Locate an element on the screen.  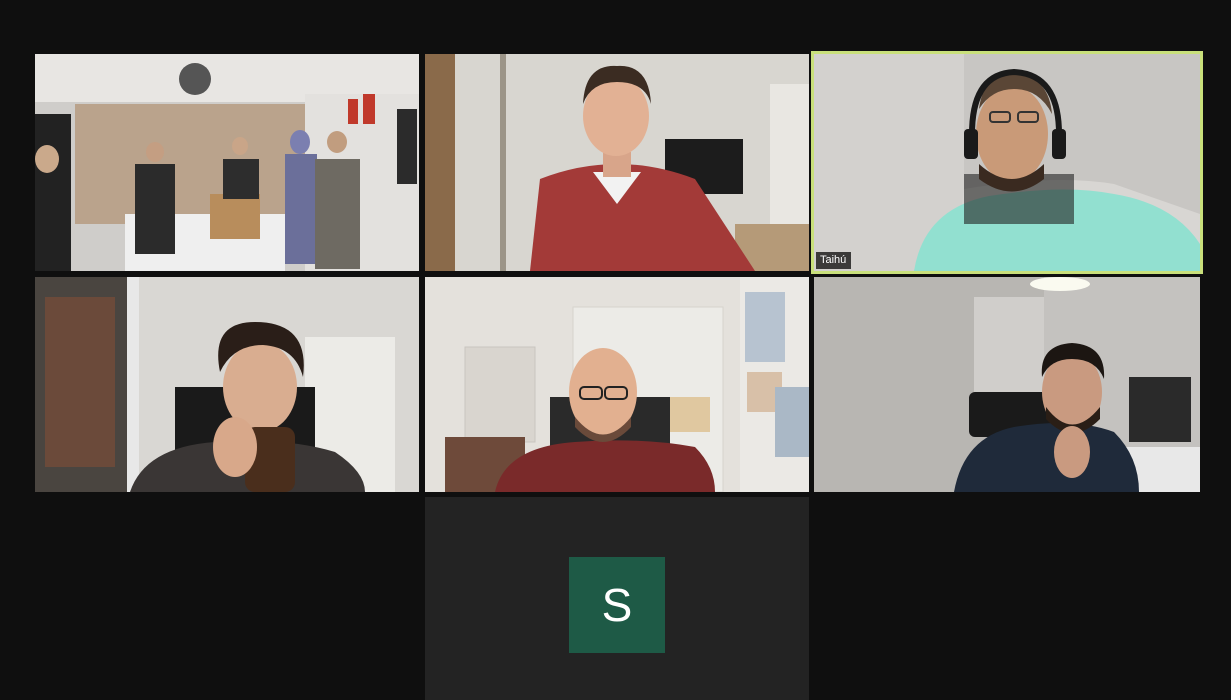
participant-tile-bald-glasses is located at coordinates (617, 384).